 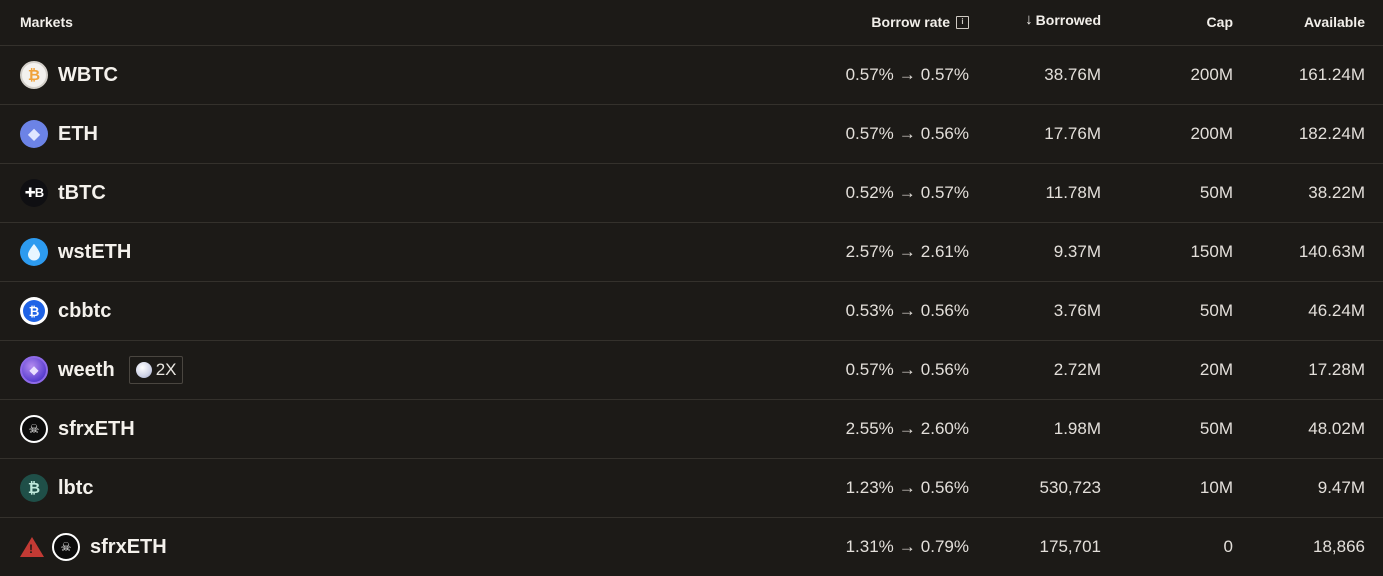 What do you see at coordinates (34, 134) in the screenshot?
I see `eth-icon: ◆` at bounding box center [34, 134].